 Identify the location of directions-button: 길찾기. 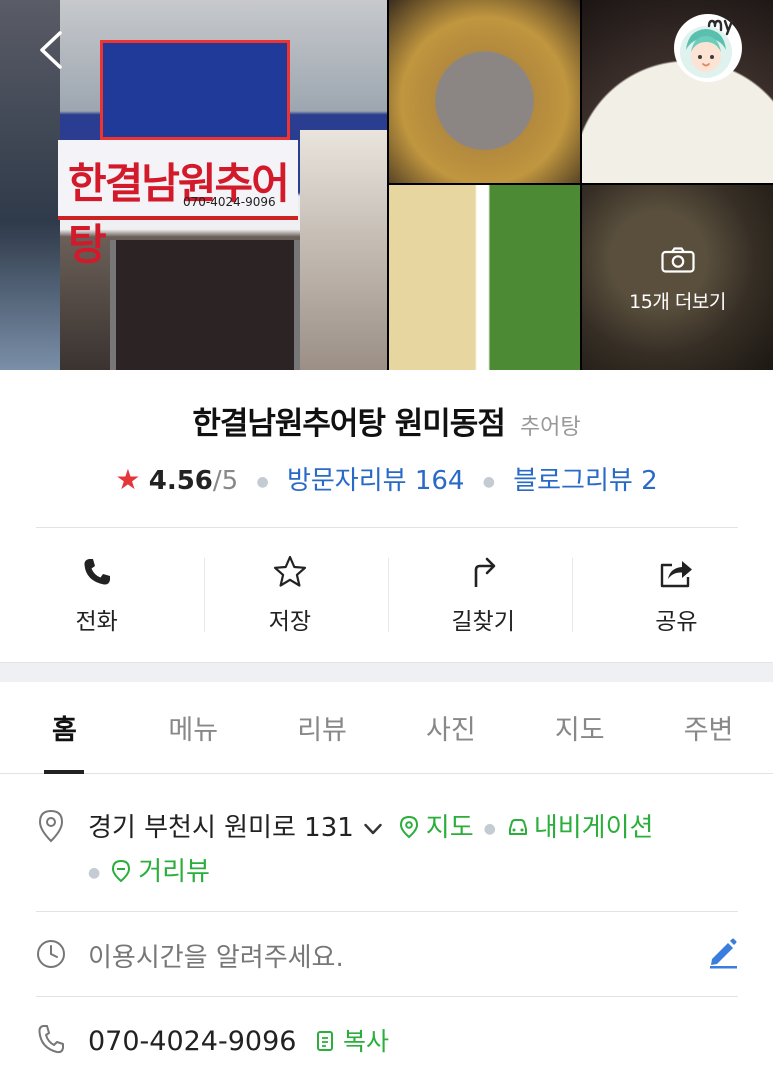
(483, 595).